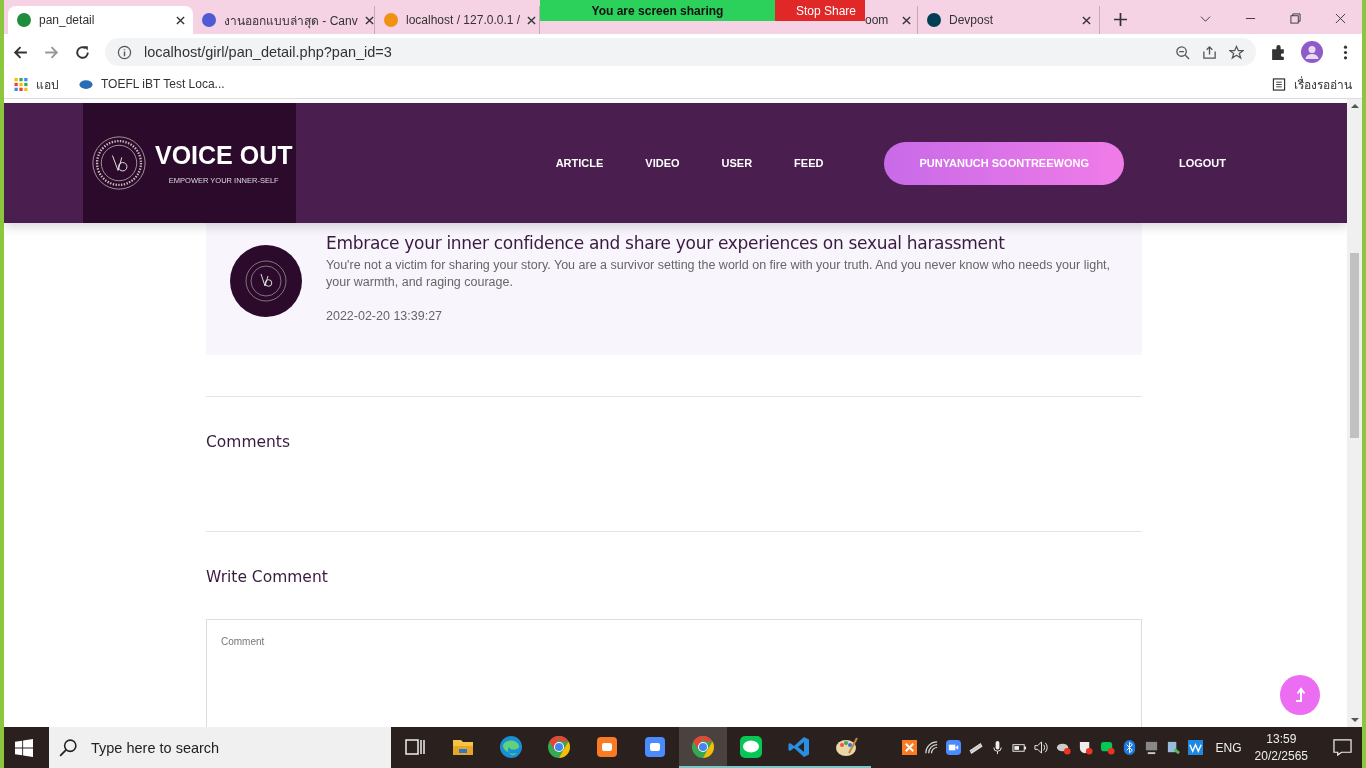  Describe the element at coordinates (1120, 19) in the screenshot. I see `new-tab-icon` at that location.